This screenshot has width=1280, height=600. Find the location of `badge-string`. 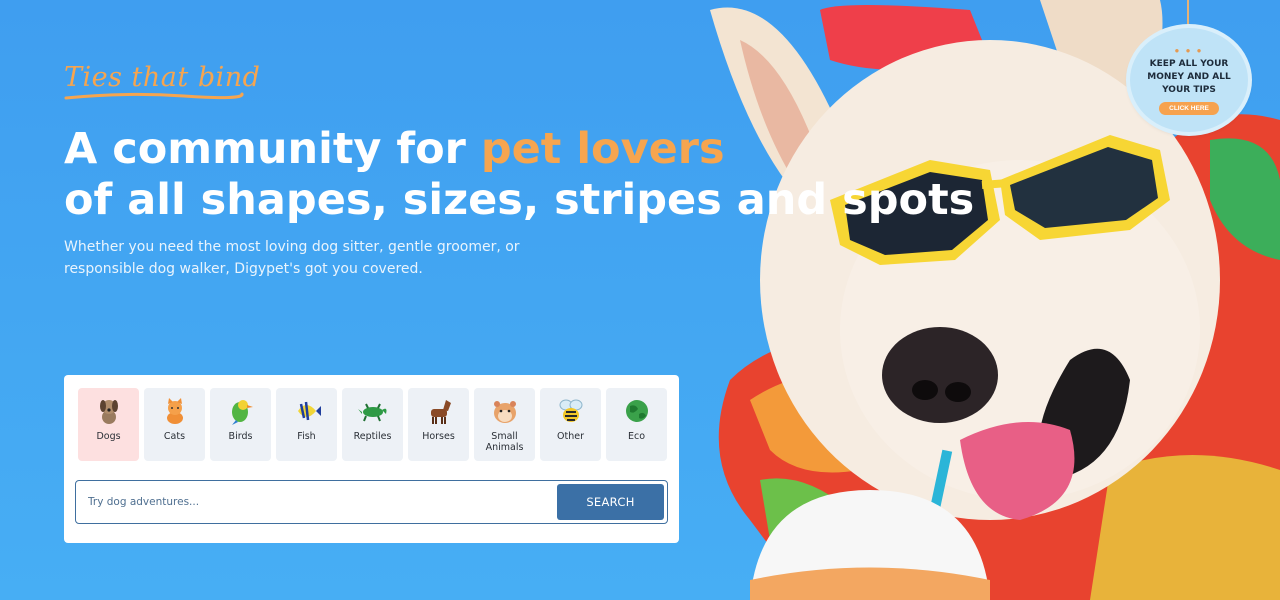

badge-string is located at coordinates (1188, 15).